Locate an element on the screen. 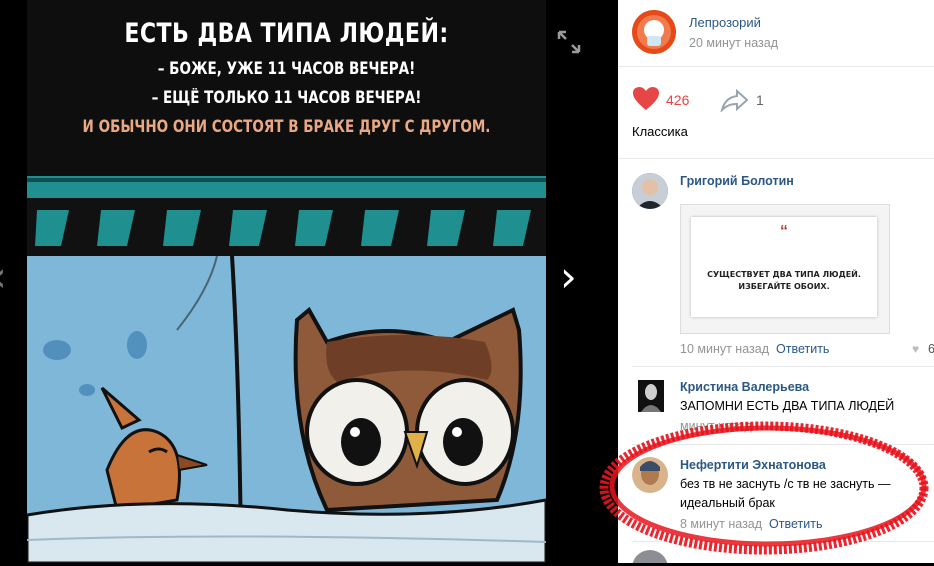  chevron-left-icon: ‹ is located at coordinates (3, 277).